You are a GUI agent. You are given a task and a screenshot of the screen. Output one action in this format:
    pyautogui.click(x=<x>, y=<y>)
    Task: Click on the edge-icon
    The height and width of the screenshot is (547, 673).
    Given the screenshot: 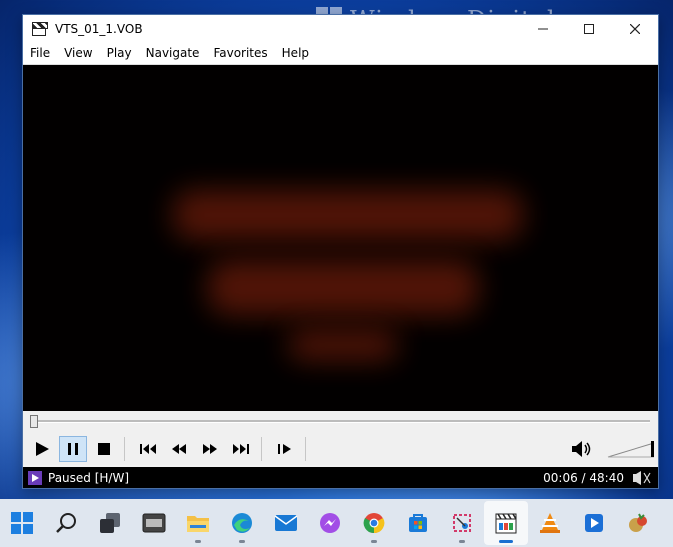 What is the action you would take?
    pyautogui.click(x=242, y=523)
    